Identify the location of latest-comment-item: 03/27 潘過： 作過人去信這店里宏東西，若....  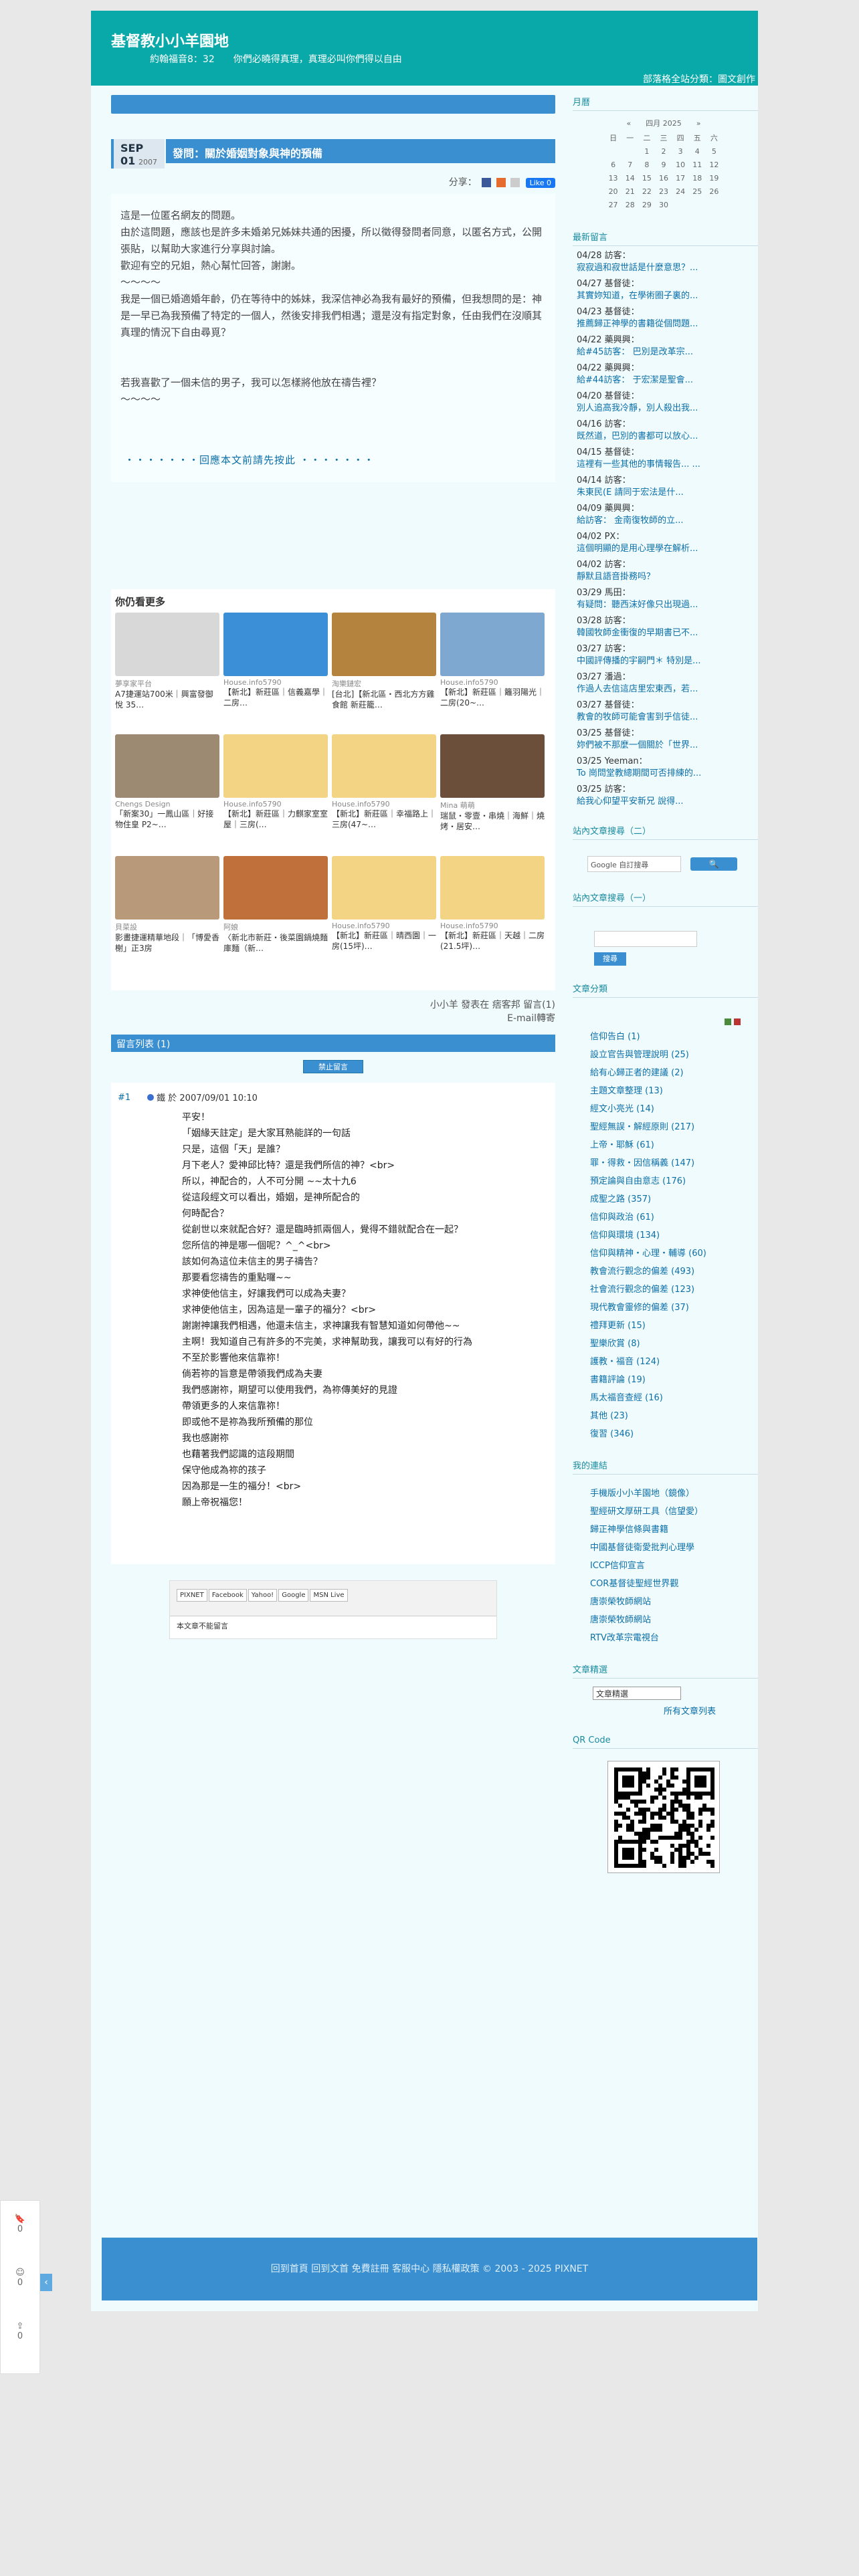
(666, 681).